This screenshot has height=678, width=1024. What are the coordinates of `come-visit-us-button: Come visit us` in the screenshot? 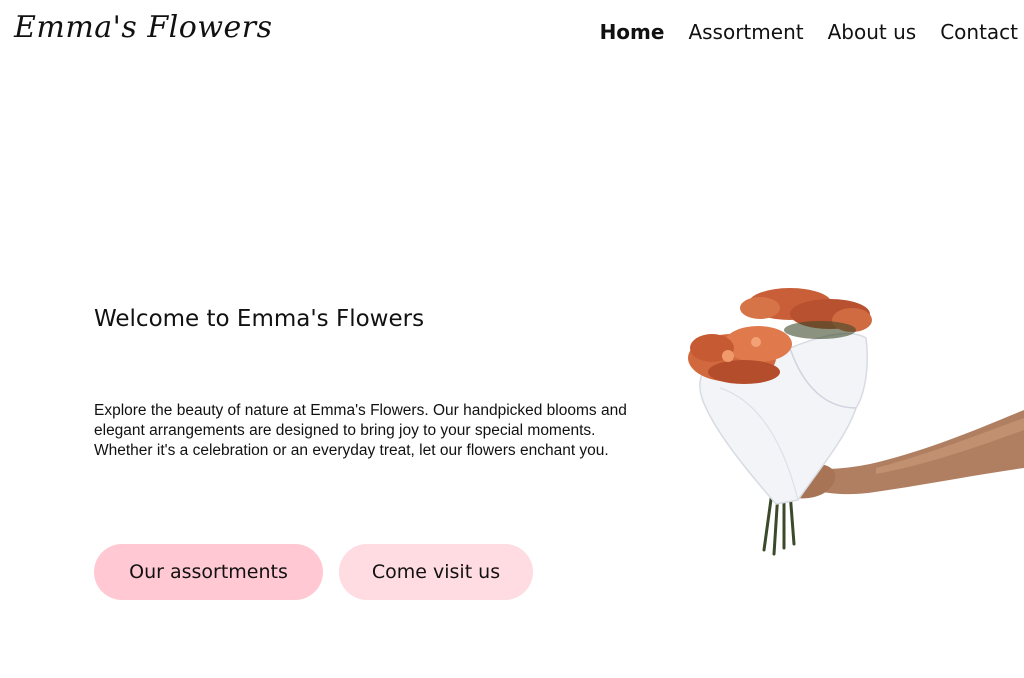 It's located at (436, 572).